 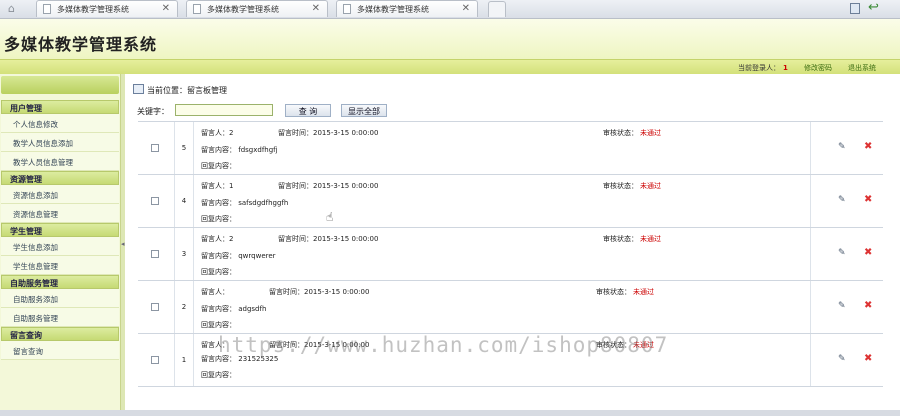 What do you see at coordinates (184, 201) in the screenshot?
I see `row-number: 4` at bounding box center [184, 201].